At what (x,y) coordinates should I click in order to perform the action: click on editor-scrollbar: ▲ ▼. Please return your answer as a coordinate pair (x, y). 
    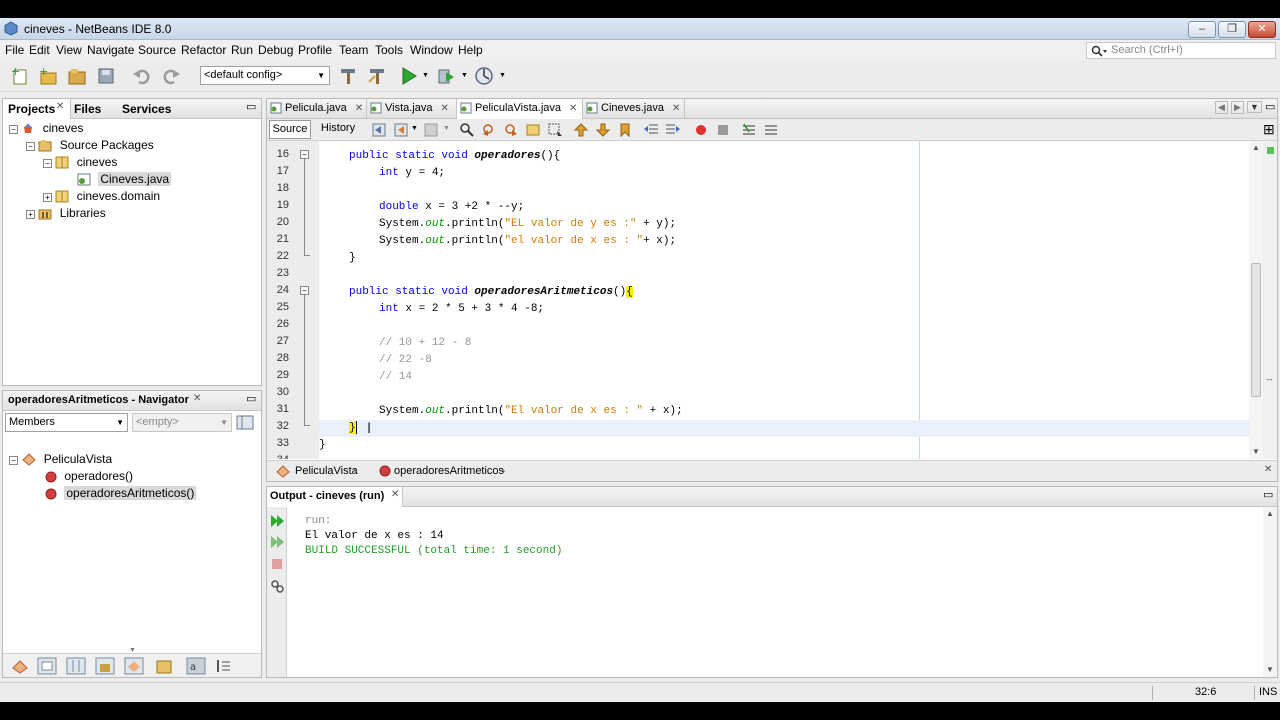
    Looking at the image, I should click on (1256, 300).